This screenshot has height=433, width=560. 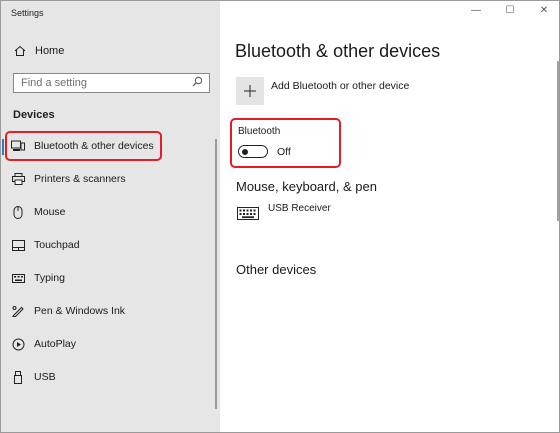 I want to click on search-icon, so click(x=197, y=83).